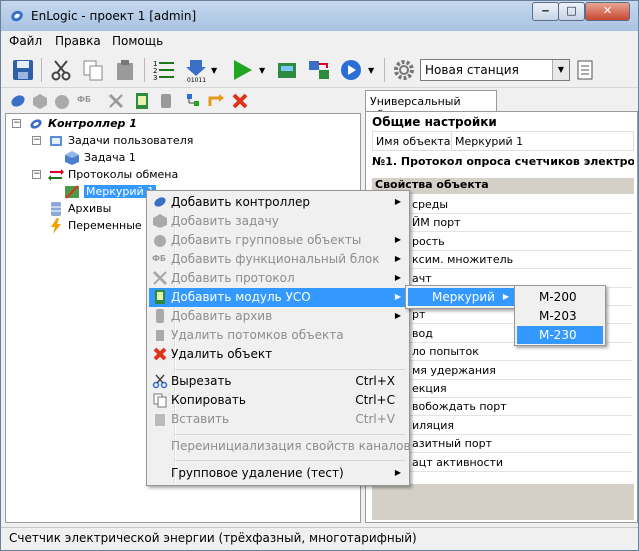 This screenshot has height=551, width=639. Describe the element at coordinates (290, 369) in the screenshot. I see `menu-separator` at that location.